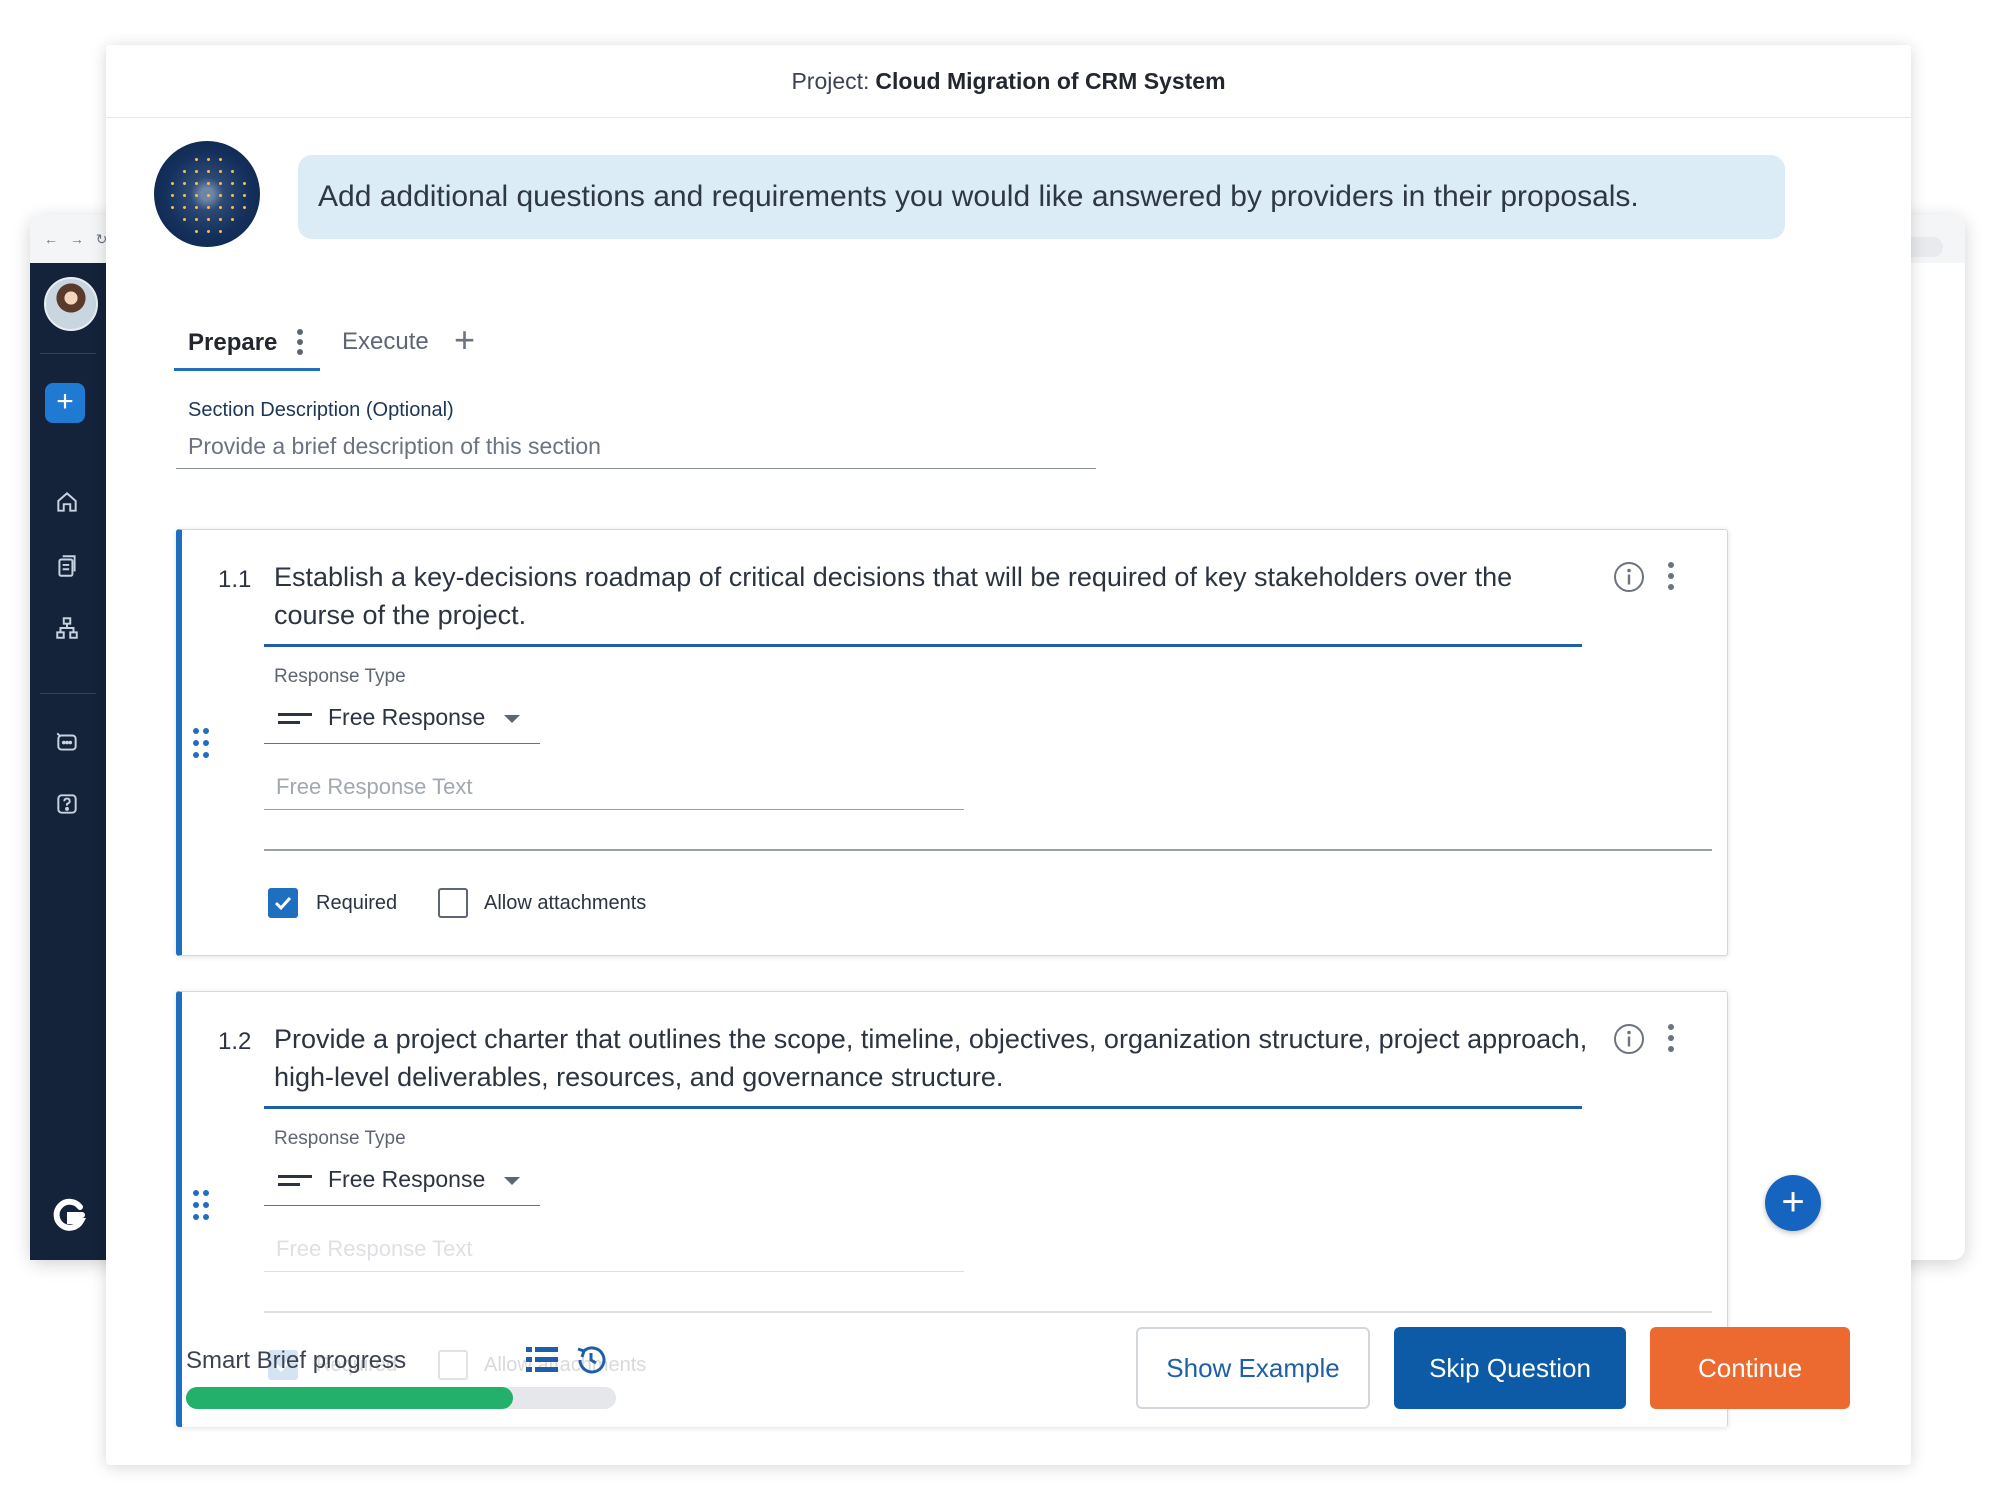 Image resolution: width=2000 pixels, height=1500 pixels. I want to click on progress-bar, so click(401, 1398).